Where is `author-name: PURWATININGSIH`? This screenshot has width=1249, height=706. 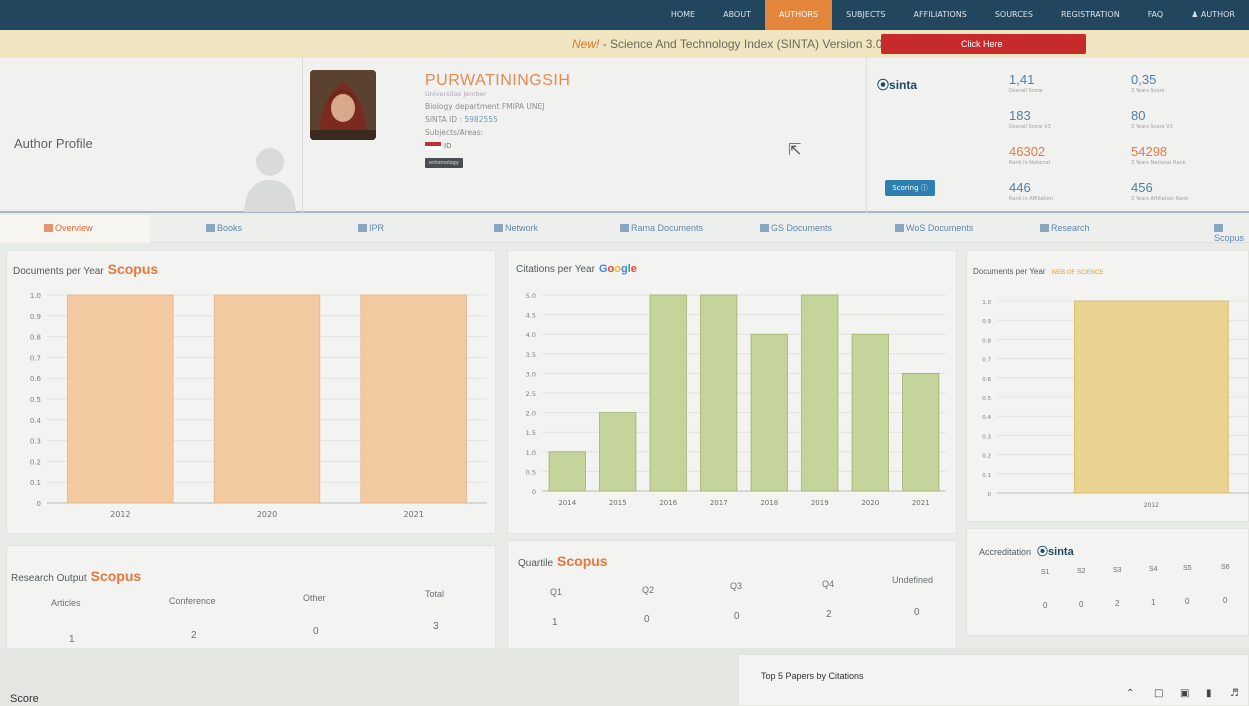 author-name: PURWATININGSIH is located at coordinates (497, 81).